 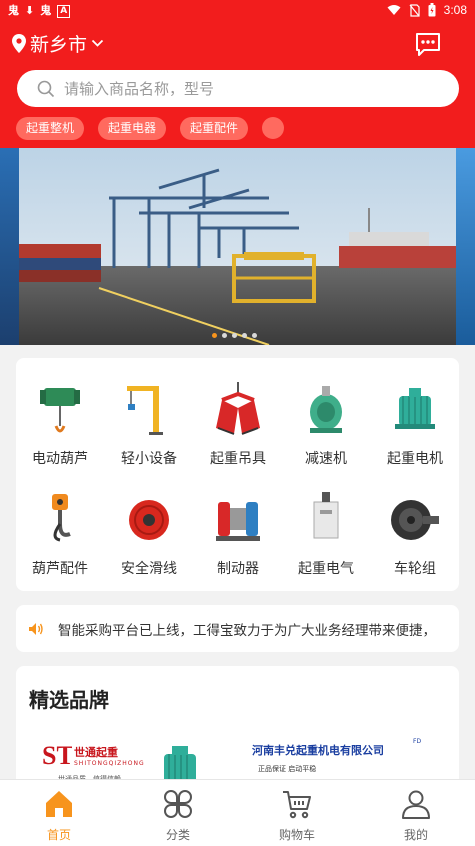 I want to click on category-light-equipment: 轻小设备, so click(x=149, y=423).